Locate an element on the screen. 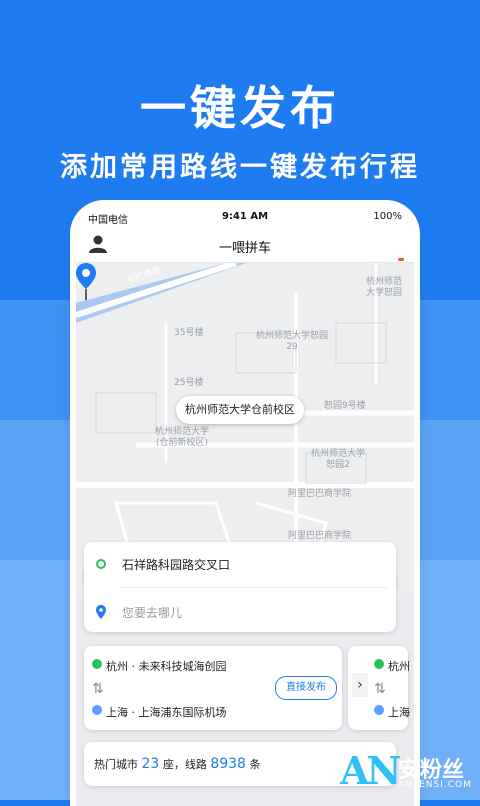 This screenshot has width=480, height=806. nav-bar: 一喂拼车 is located at coordinates (245, 245).